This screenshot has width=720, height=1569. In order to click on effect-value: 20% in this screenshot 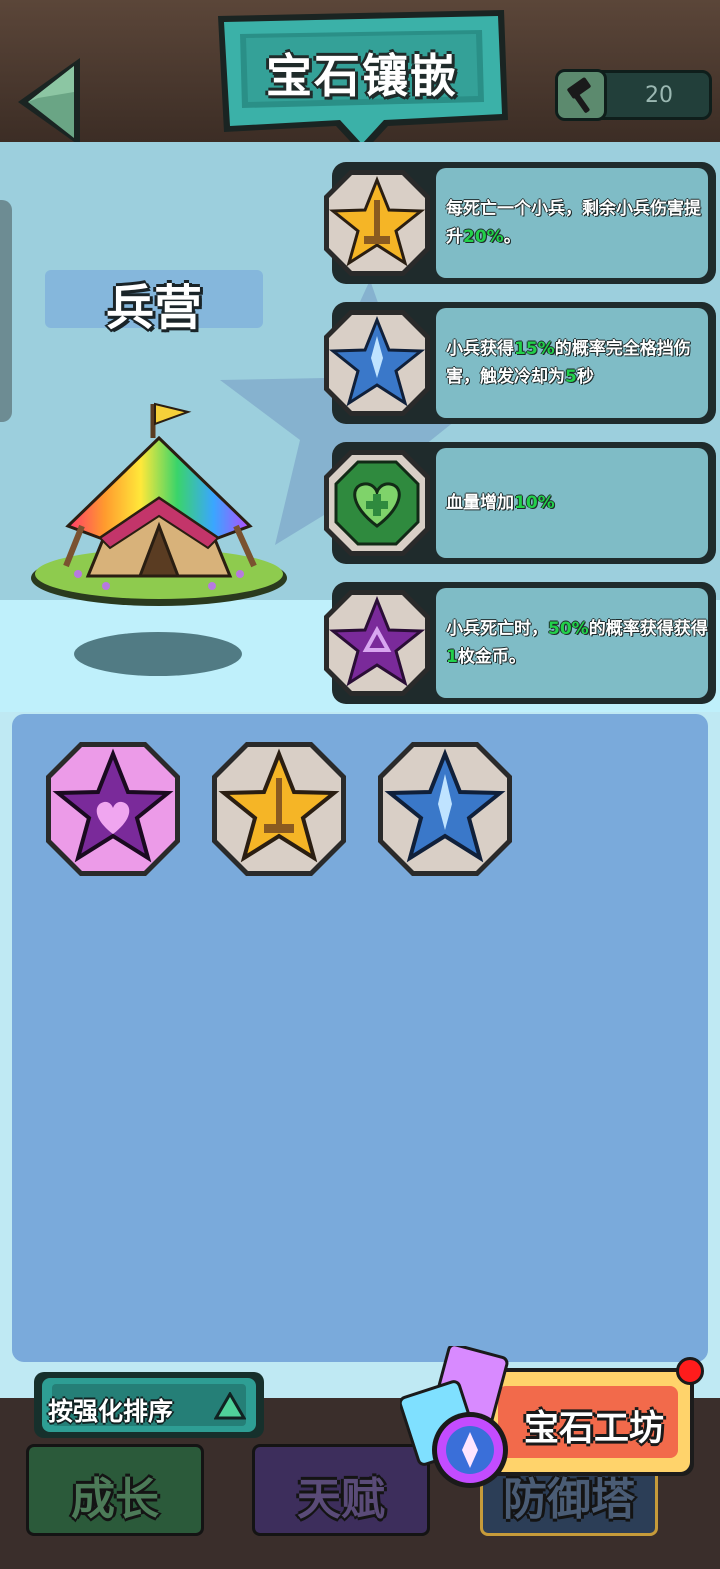, I will do `click(483, 237)`.